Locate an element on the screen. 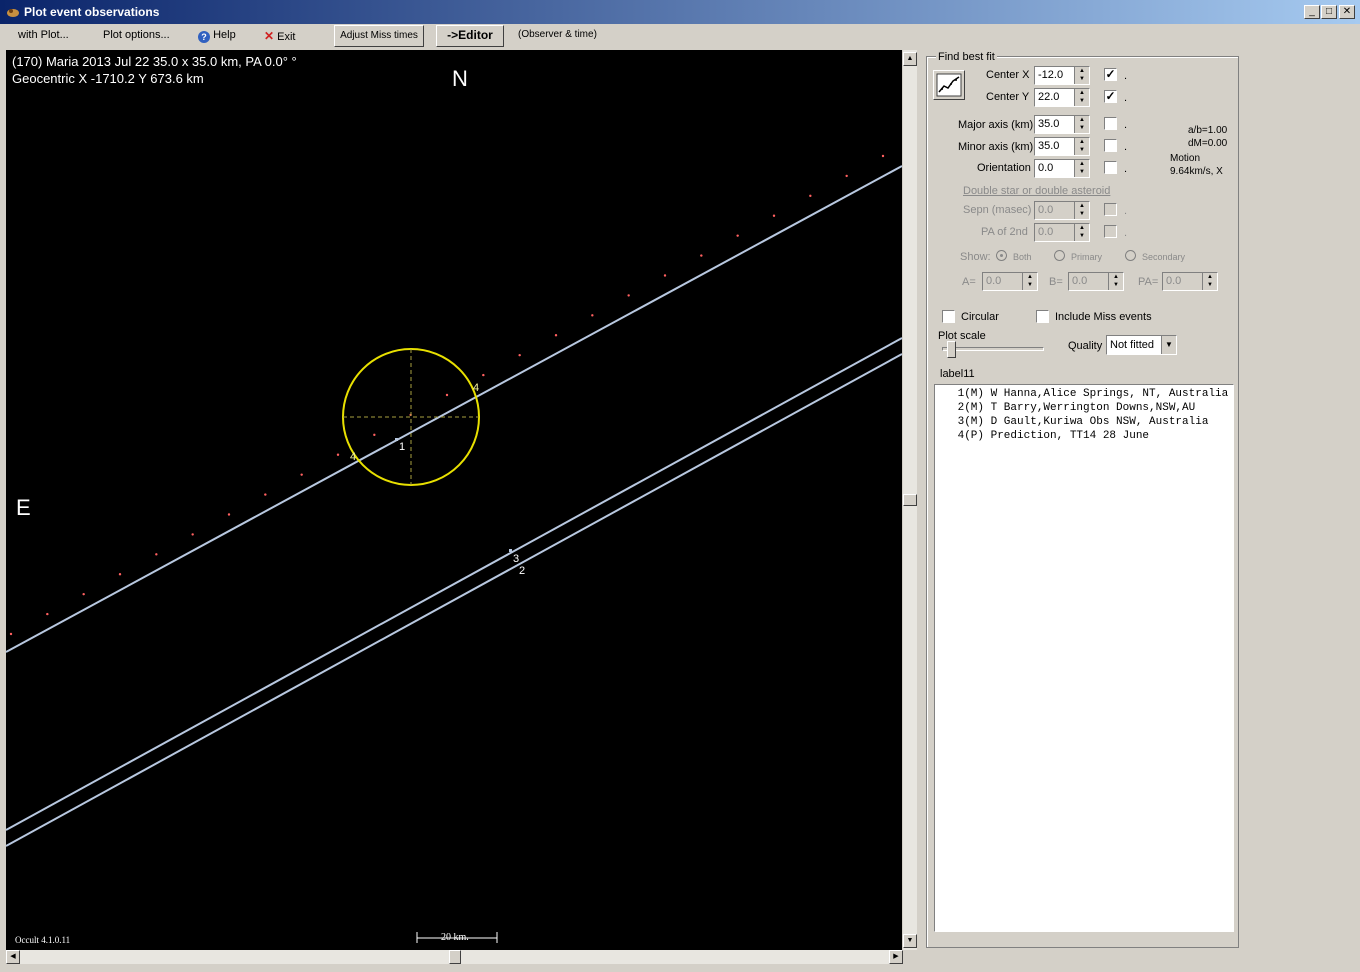 The height and width of the screenshot is (972, 1360). center-y-label: Center Y is located at coordinates (1008, 97).